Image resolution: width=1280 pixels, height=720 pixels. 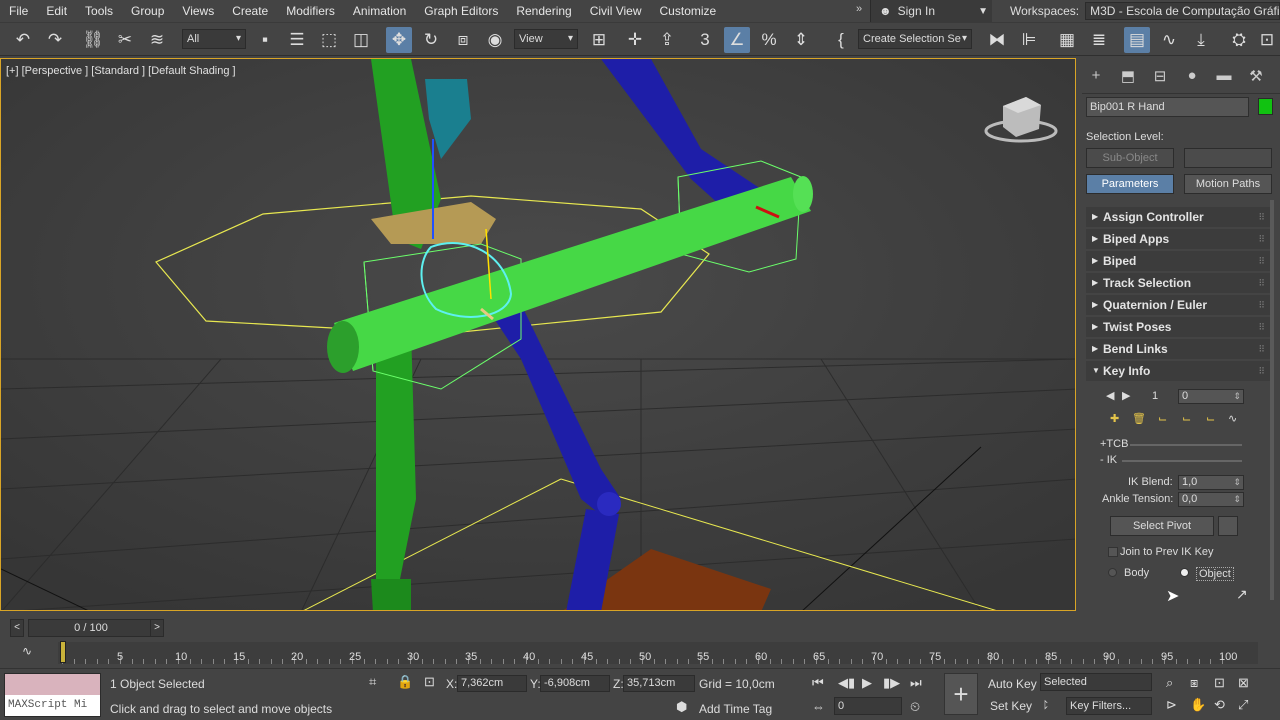 What do you see at coordinates (1171, 705) in the screenshot?
I see `field-of-view-icon: ⊳` at bounding box center [1171, 705].